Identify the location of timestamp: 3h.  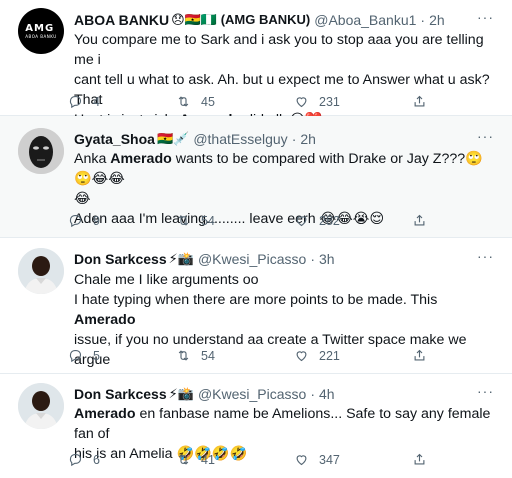
(327, 259).